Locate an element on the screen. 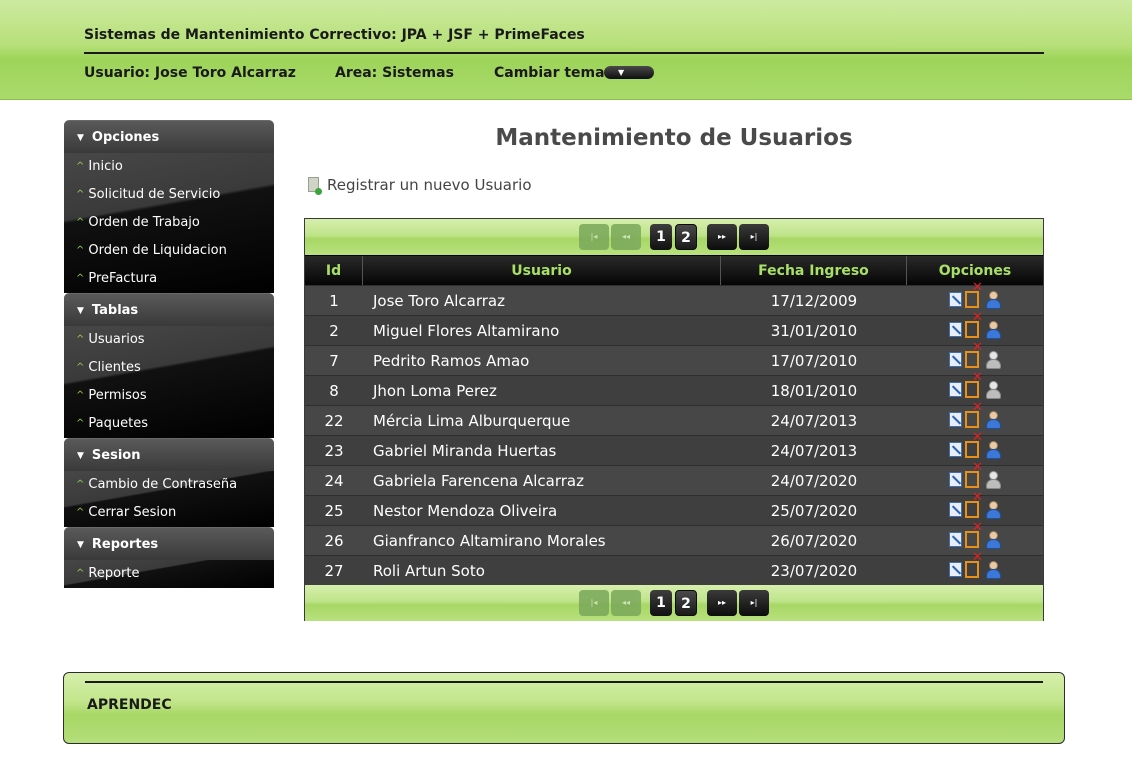 The image size is (1132, 775). theme-switcher-dropdown: ▼ is located at coordinates (629, 72).